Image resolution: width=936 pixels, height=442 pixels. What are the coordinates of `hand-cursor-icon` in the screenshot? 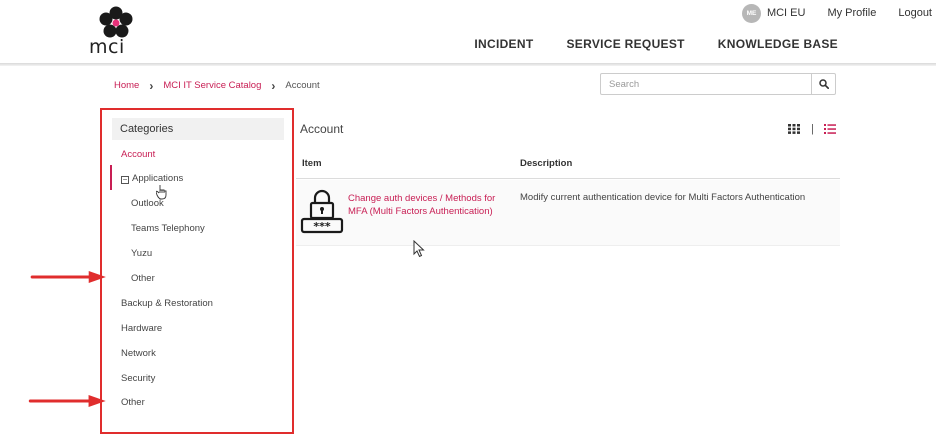 It's located at (161, 192).